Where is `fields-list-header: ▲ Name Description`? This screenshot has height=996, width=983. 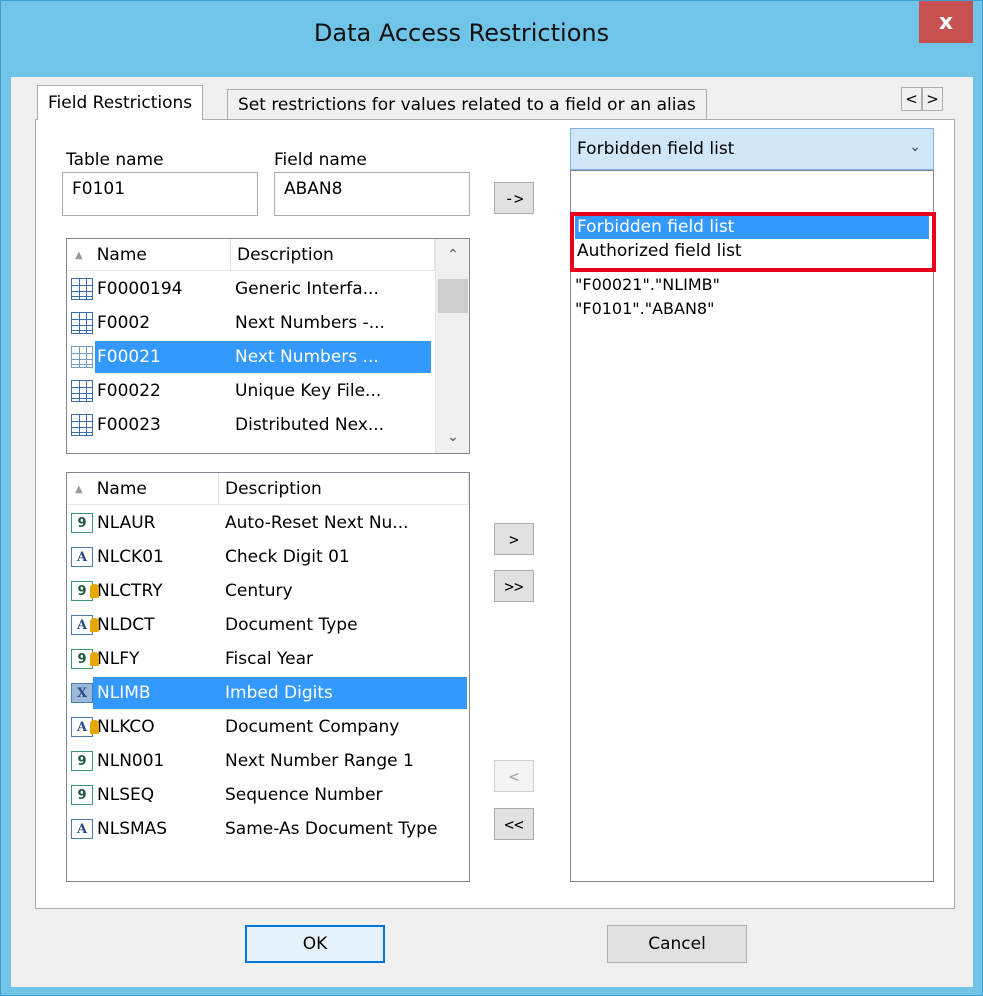
fields-list-header: ▲ Name Description is located at coordinates (268, 489).